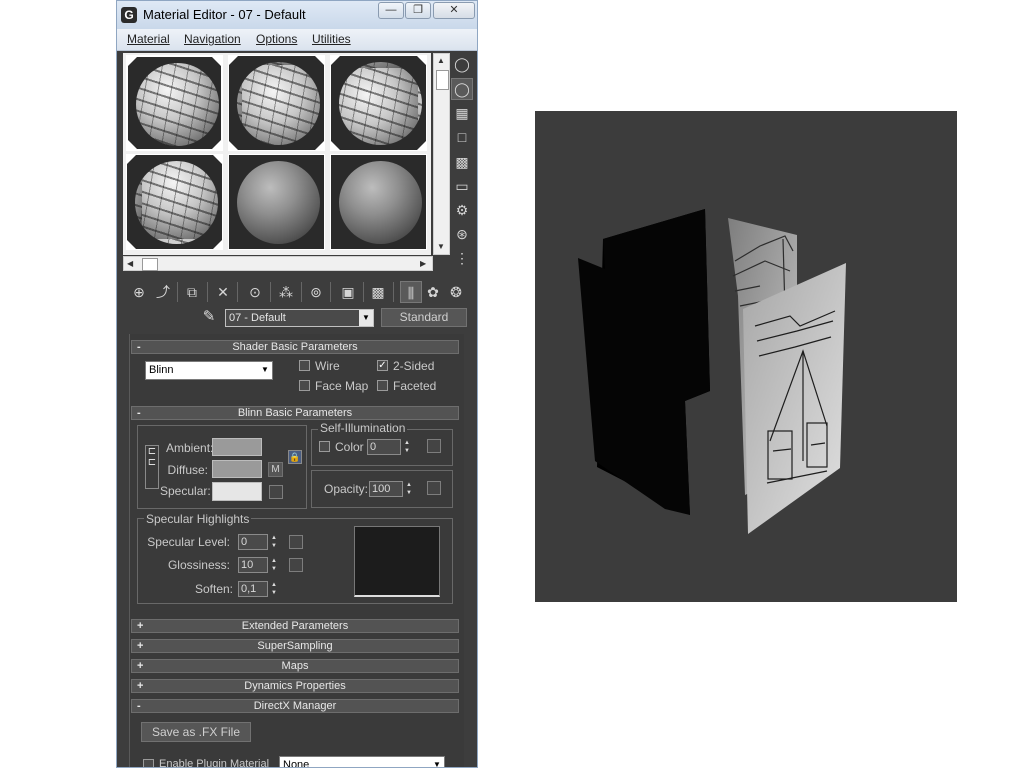  What do you see at coordinates (223, 292) in the screenshot?
I see `reset-map-icon: ✕` at bounding box center [223, 292].